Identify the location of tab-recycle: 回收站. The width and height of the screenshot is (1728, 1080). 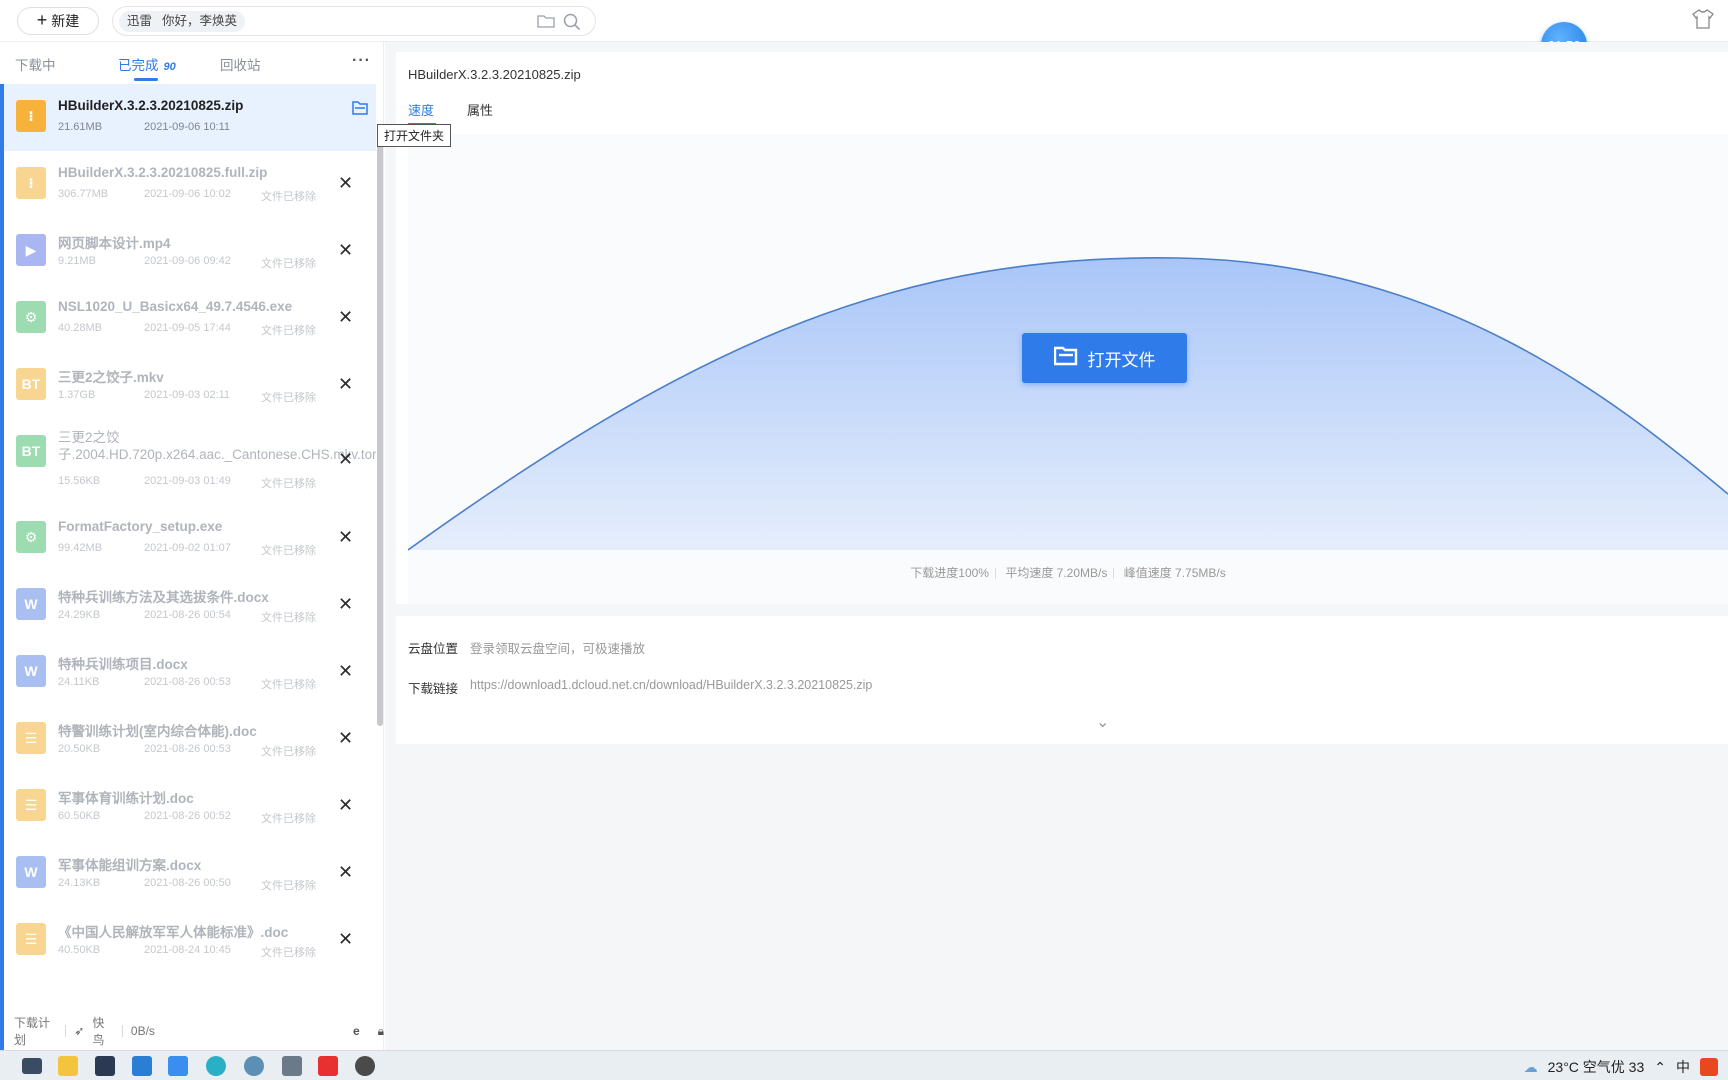
(240, 64).